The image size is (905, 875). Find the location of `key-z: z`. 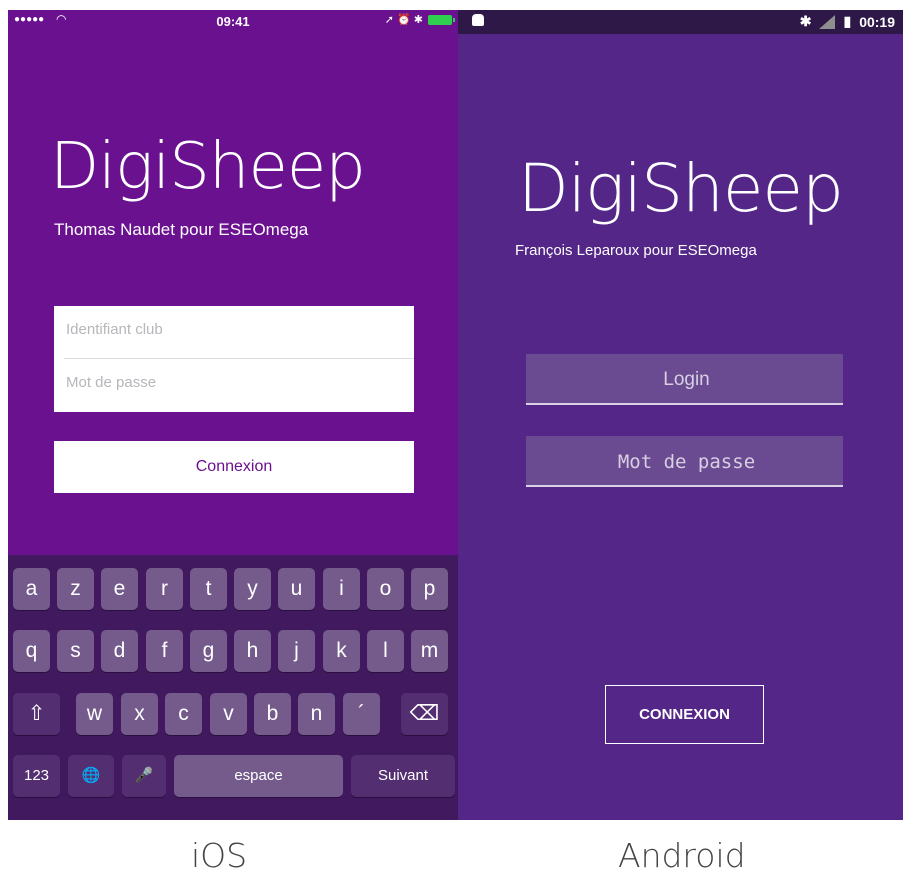

key-z: z is located at coordinates (75, 589).